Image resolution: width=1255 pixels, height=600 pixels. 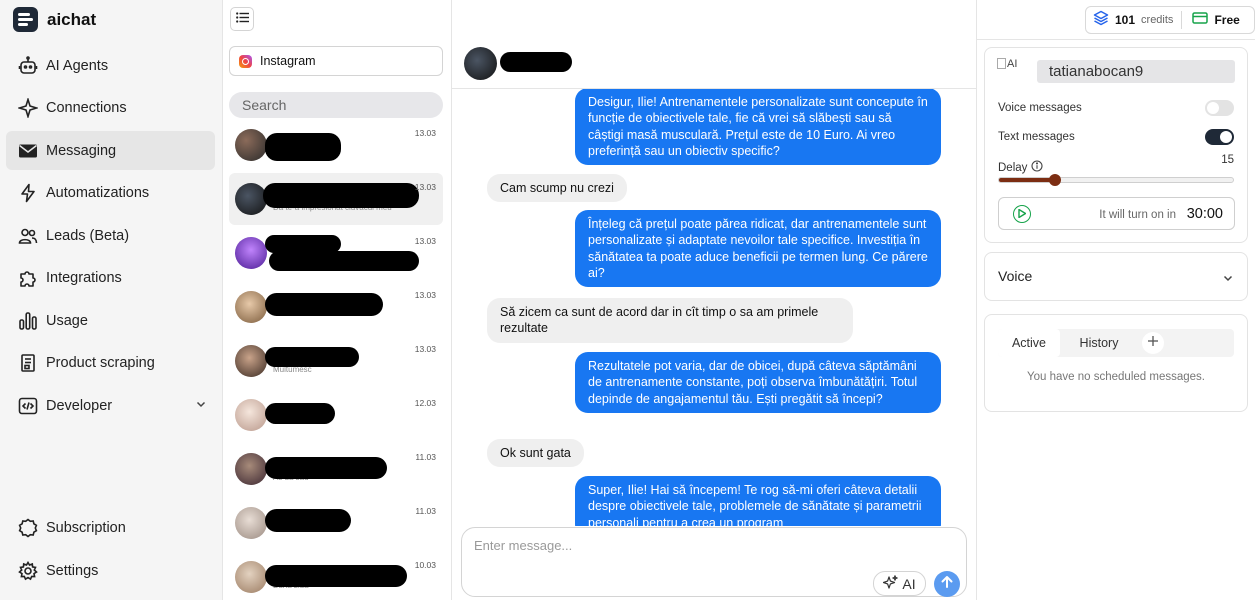 What do you see at coordinates (79, 405) in the screenshot?
I see `nav-label: Developer` at bounding box center [79, 405].